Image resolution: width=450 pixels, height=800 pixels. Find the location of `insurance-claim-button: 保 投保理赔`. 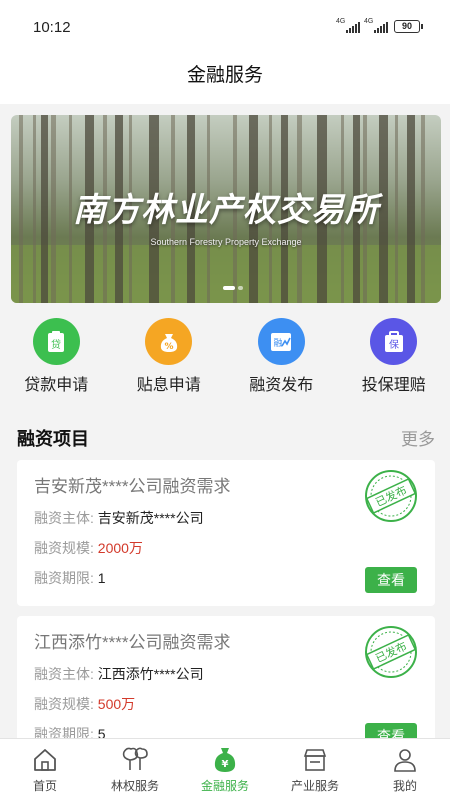

insurance-claim-button: 保 投保理赔 is located at coordinates (394, 359).